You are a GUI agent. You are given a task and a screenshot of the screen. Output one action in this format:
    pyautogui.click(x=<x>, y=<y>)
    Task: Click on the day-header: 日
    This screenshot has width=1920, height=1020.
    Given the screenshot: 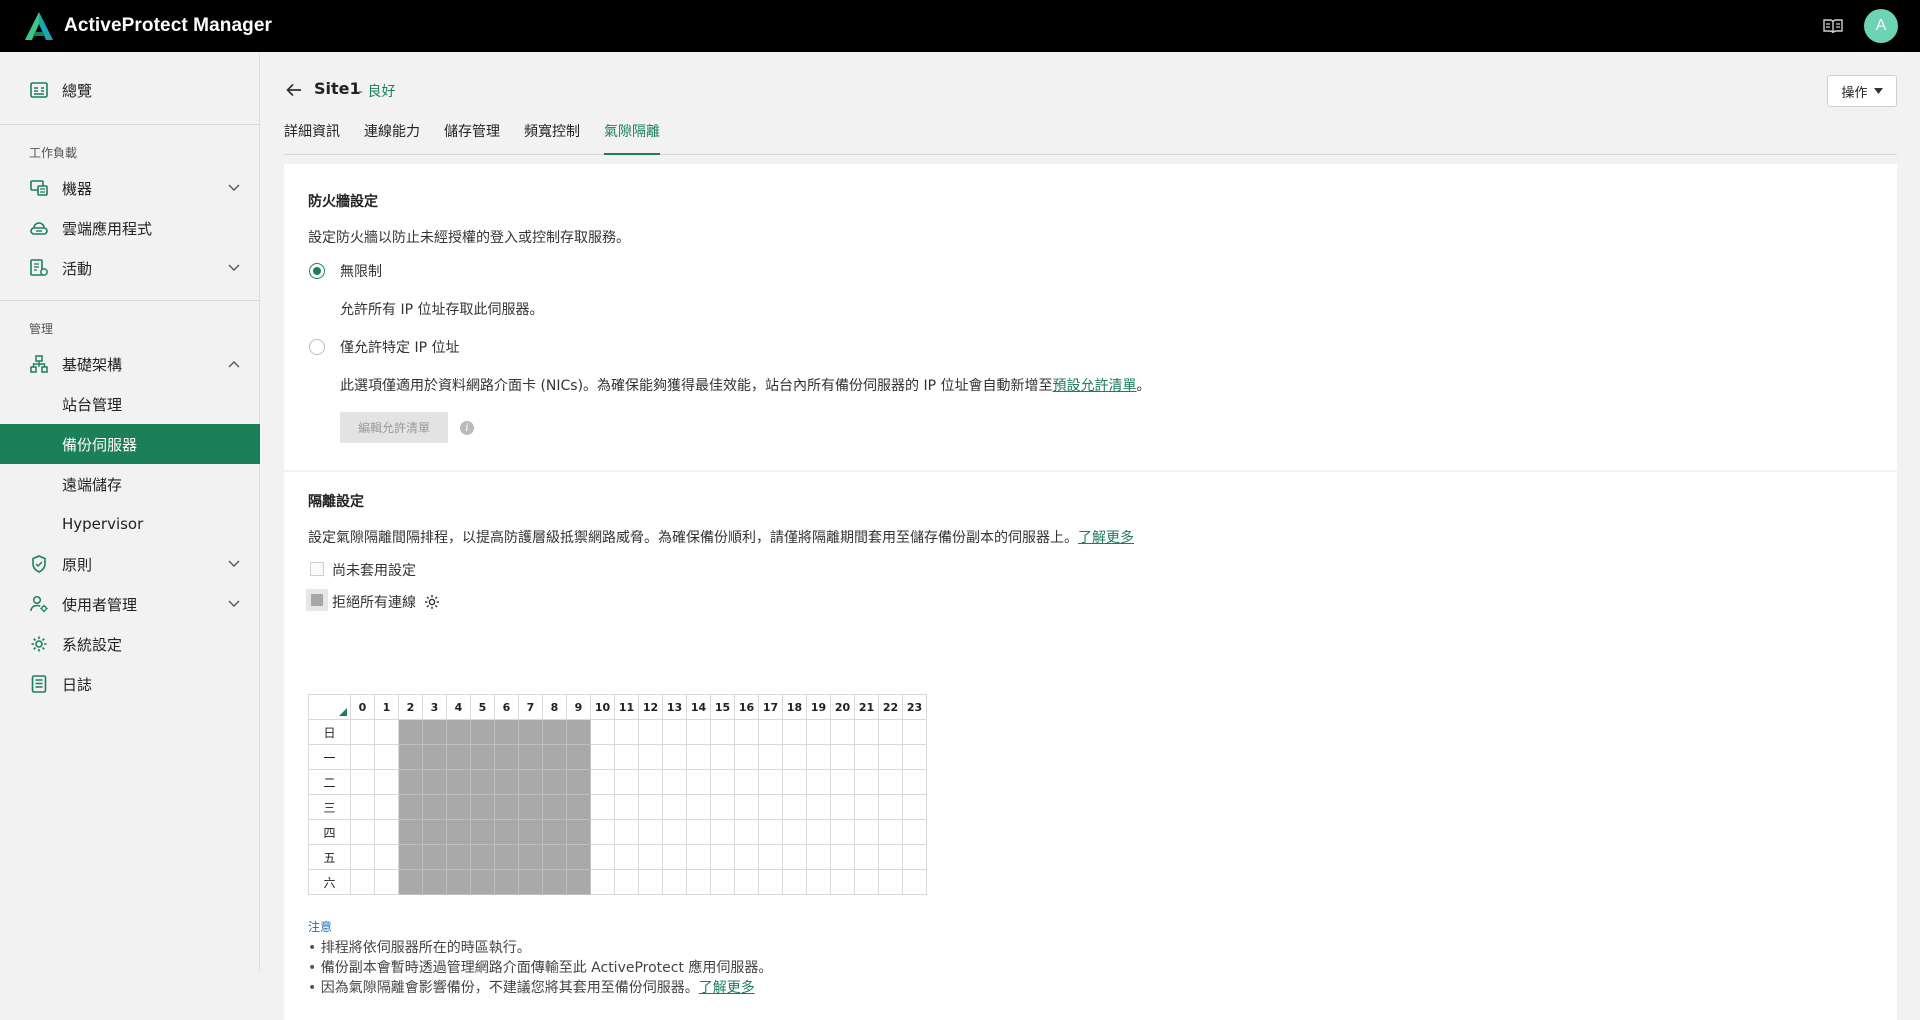 What is the action you would take?
    pyautogui.click(x=329, y=732)
    